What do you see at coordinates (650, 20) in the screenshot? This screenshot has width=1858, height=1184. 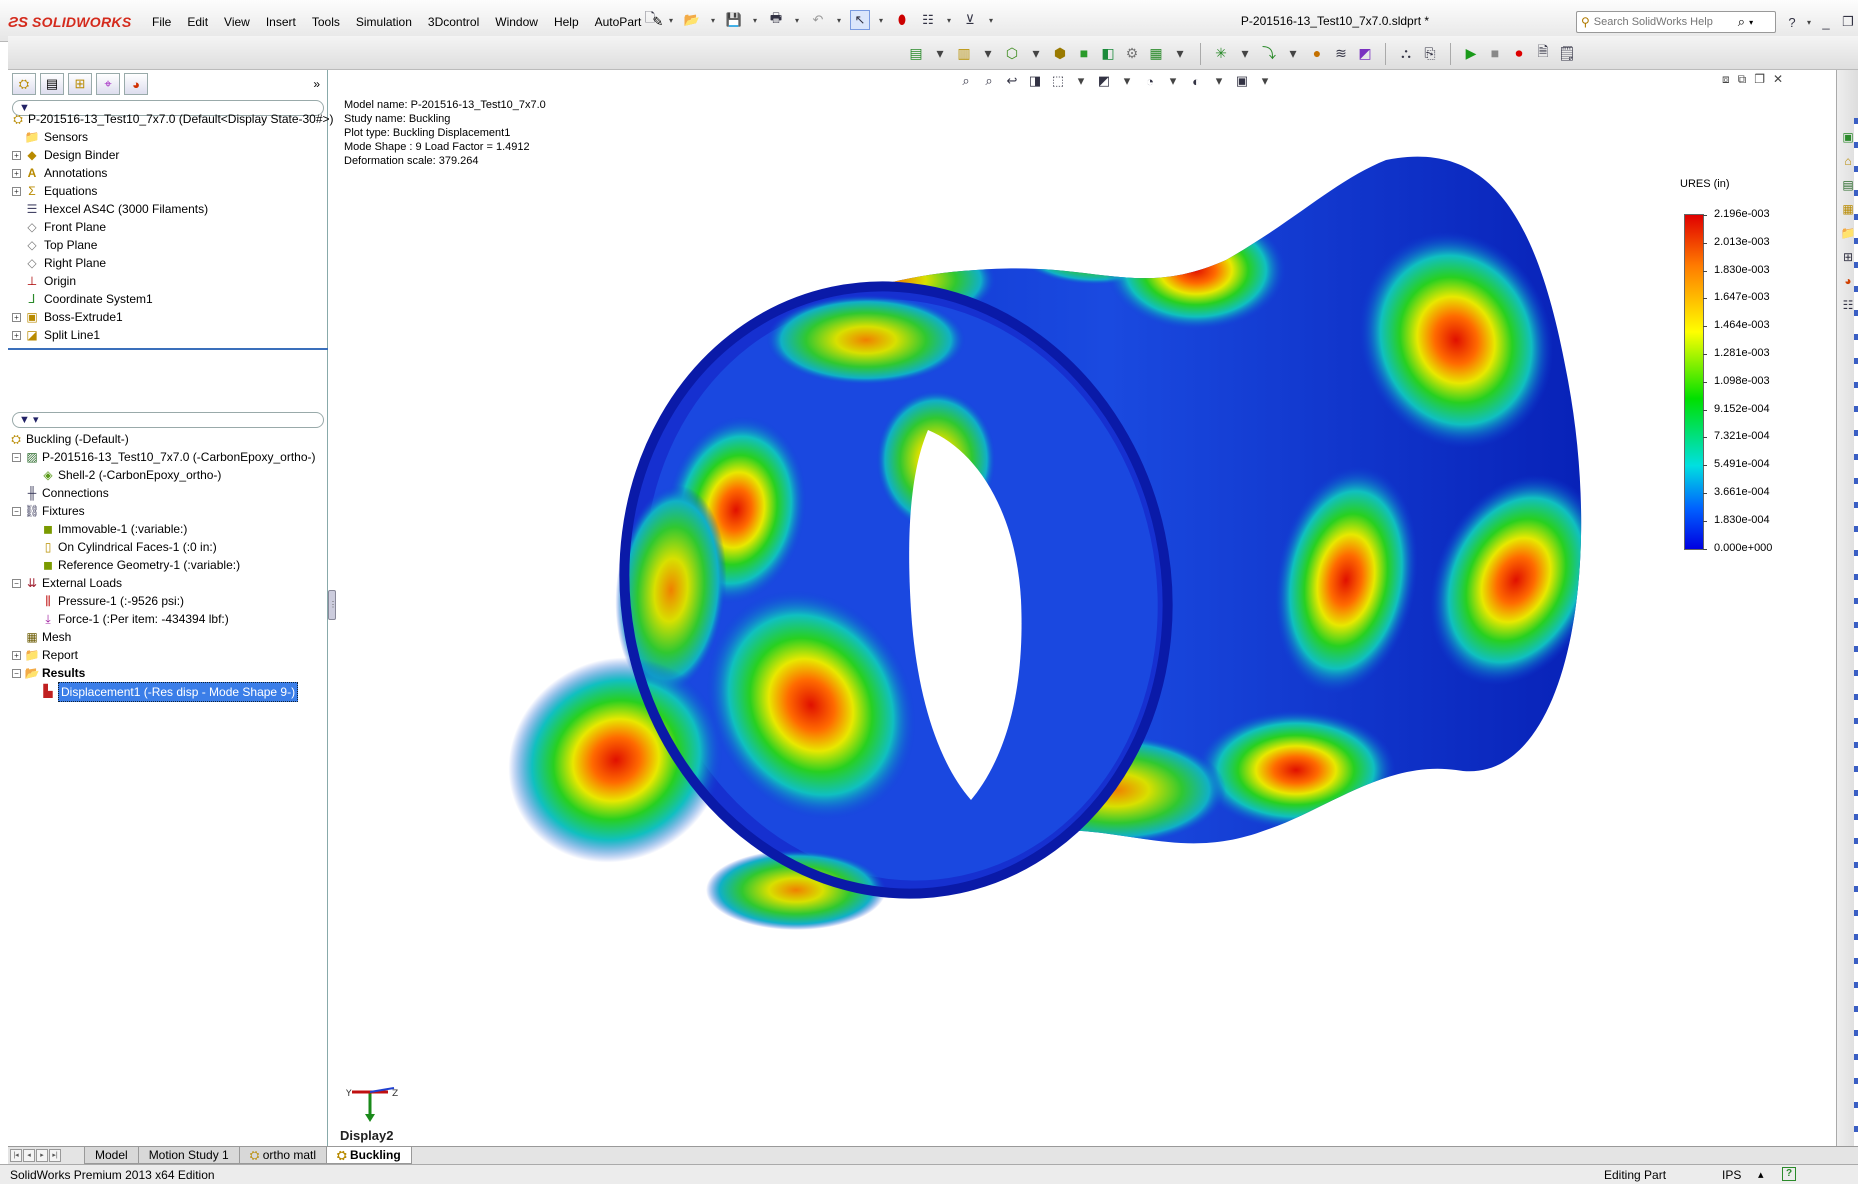 I see `new-document-icon: 🗋` at bounding box center [650, 20].